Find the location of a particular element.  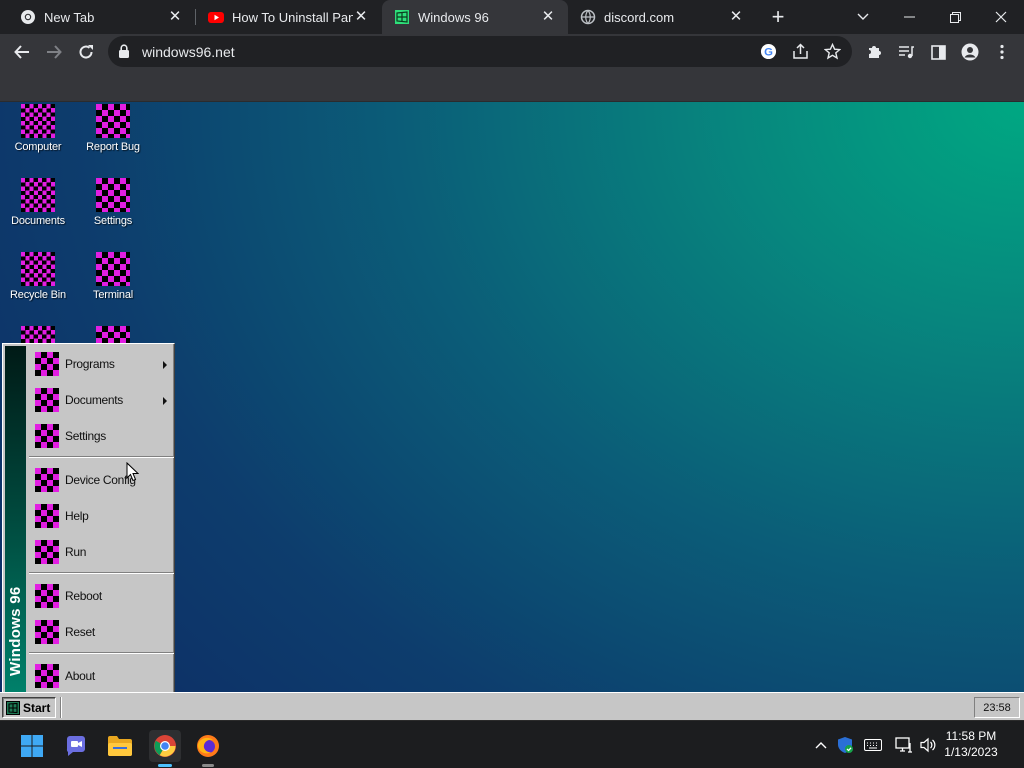

desktop-icon-report-bug: Report Bug is located at coordinates (113, 137).